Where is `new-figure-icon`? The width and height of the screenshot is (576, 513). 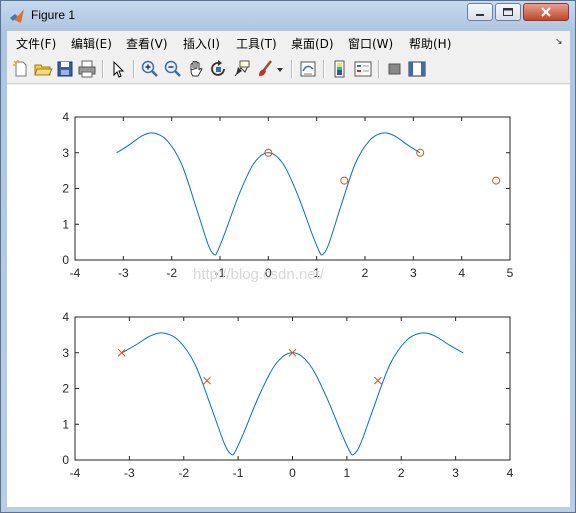 new-figure-icon is located at coordinates (21, 69).